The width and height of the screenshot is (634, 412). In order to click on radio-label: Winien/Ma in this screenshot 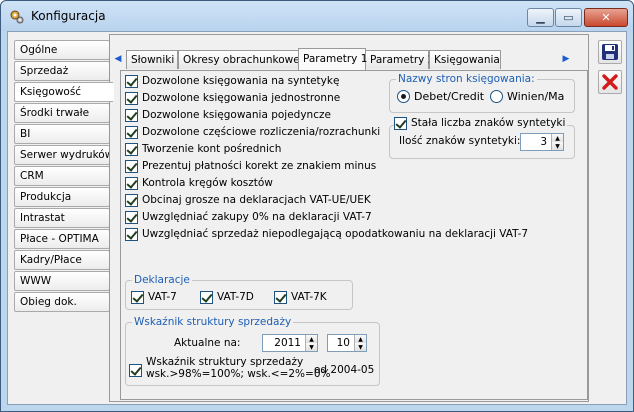, I will do `click(536, 96)`.